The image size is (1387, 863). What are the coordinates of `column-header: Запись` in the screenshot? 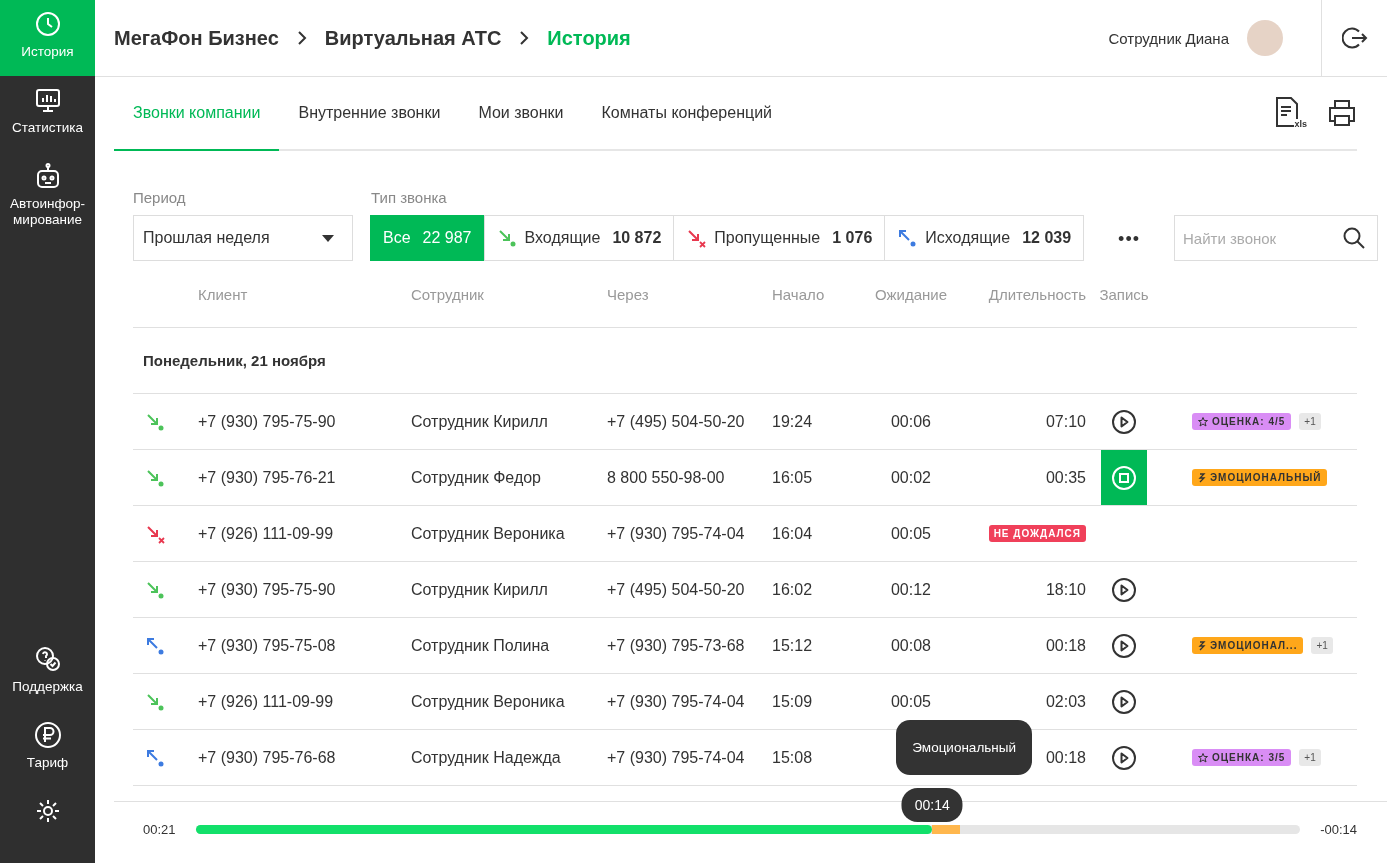 It's located at (1124, 294).